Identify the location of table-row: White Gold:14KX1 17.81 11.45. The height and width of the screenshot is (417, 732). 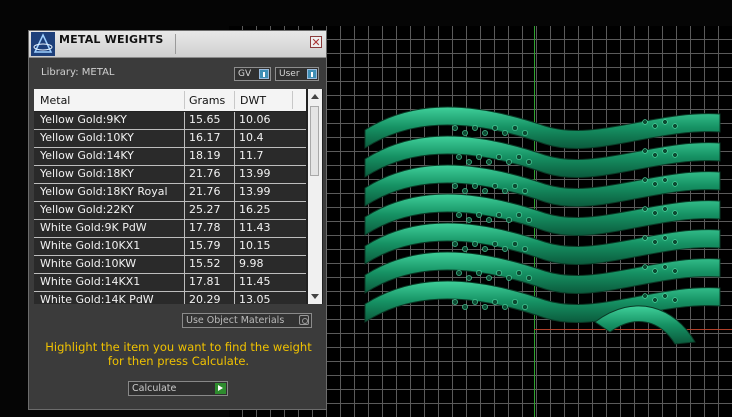
(170, 283).